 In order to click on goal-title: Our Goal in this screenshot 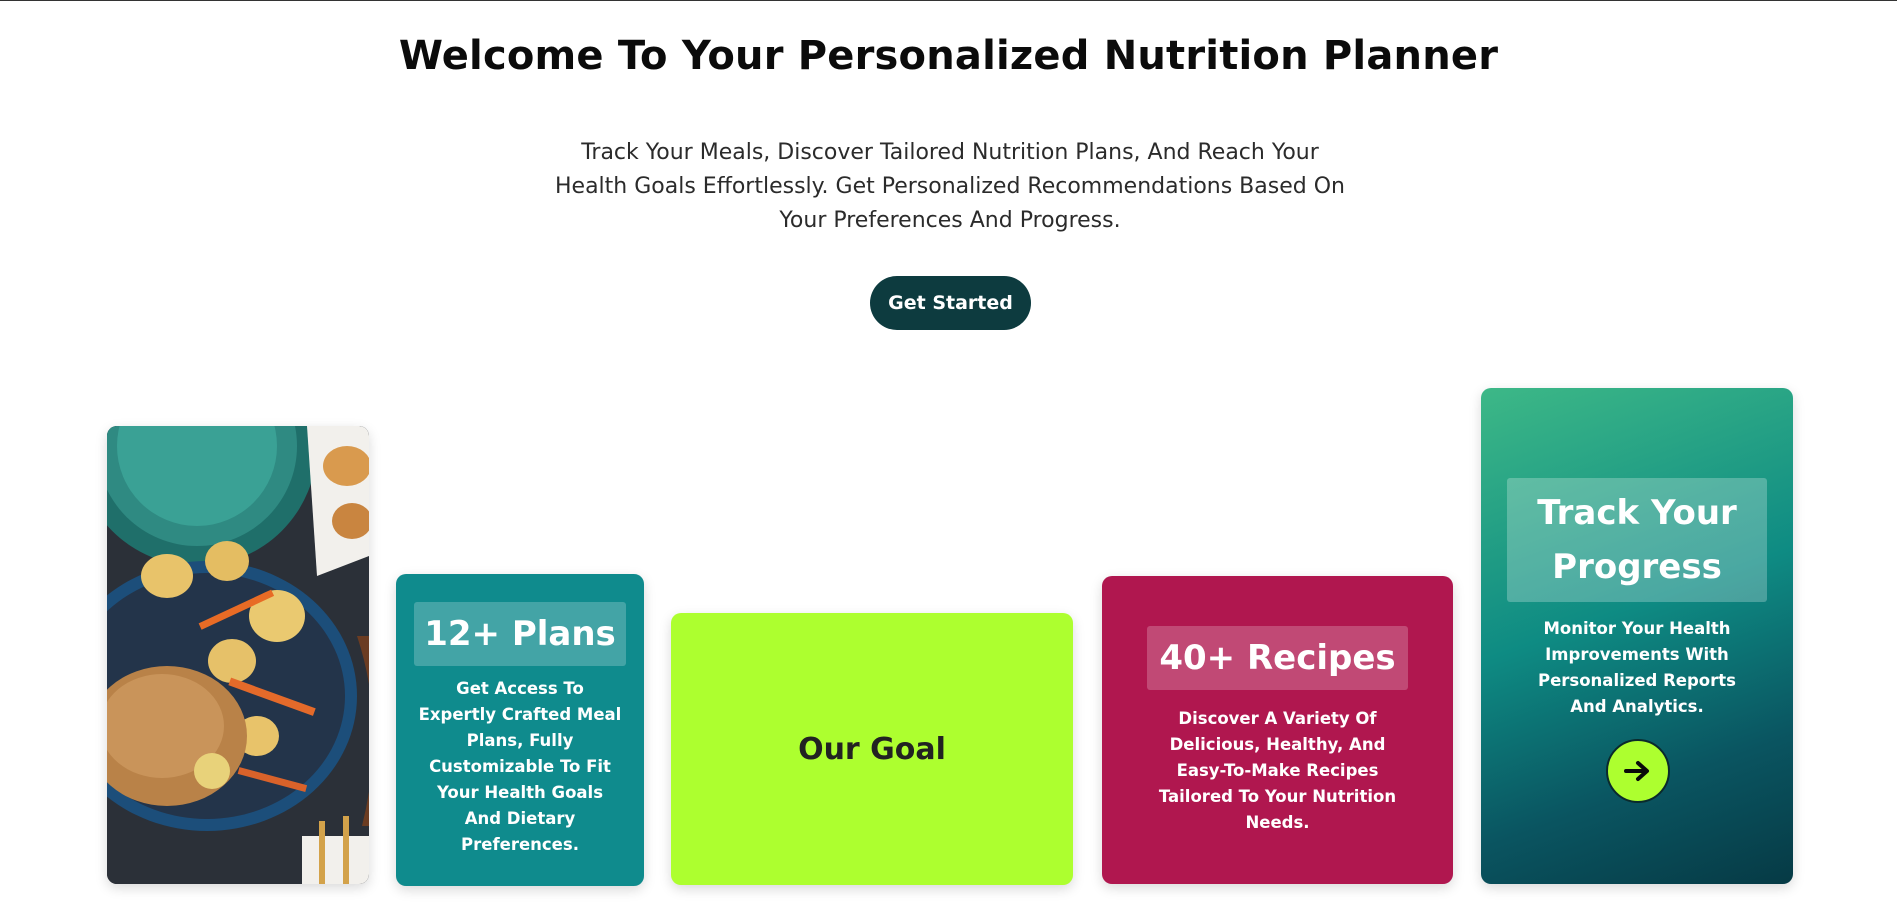, I will do `click(872, 749)`.